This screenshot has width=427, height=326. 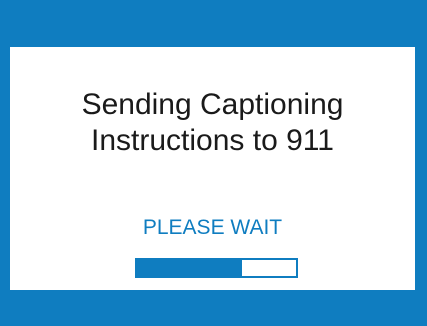 What do you see at coordinates (189, 268) in the screenshot?
I see `progress-fill` at bounding box center [189, 268].